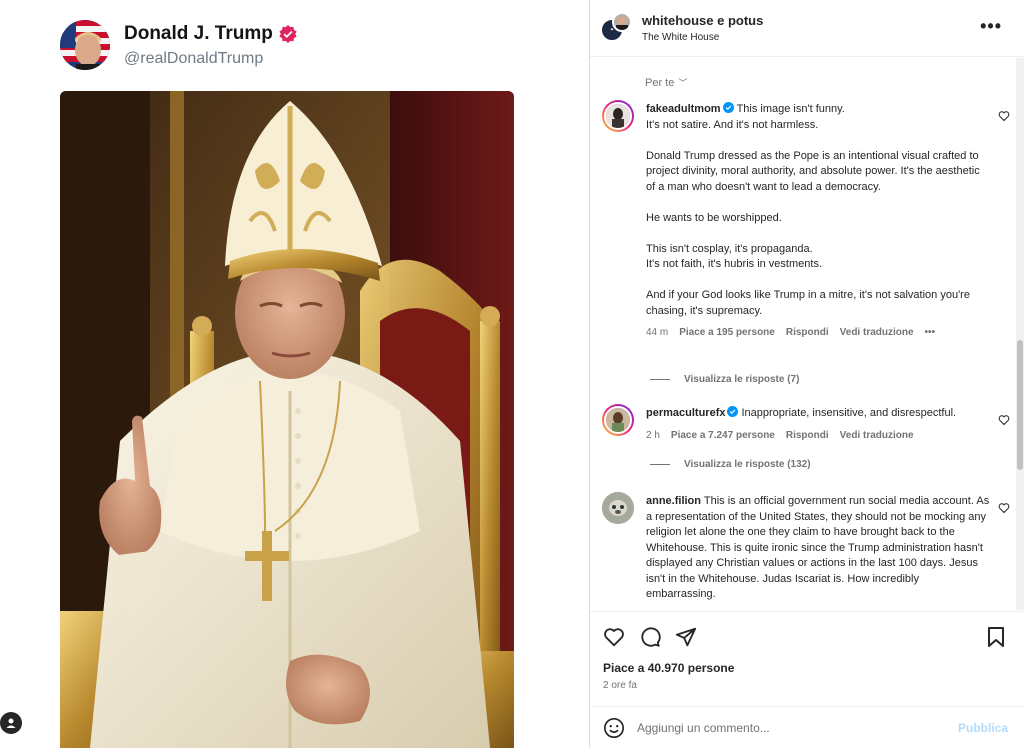 The image size is (1024, 748). Describe the element at coordinates (11, 723) in the screenshot. I see `user-profile-icon` at that location.